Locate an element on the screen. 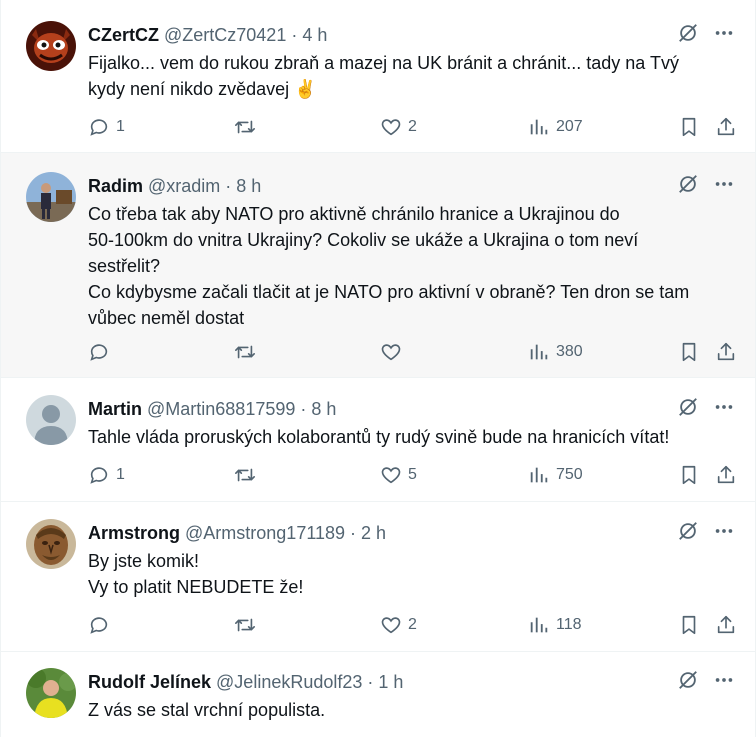 This screenshot has width=756, height=737. tweet-actions: 380 is located at coordinates (412, 352).